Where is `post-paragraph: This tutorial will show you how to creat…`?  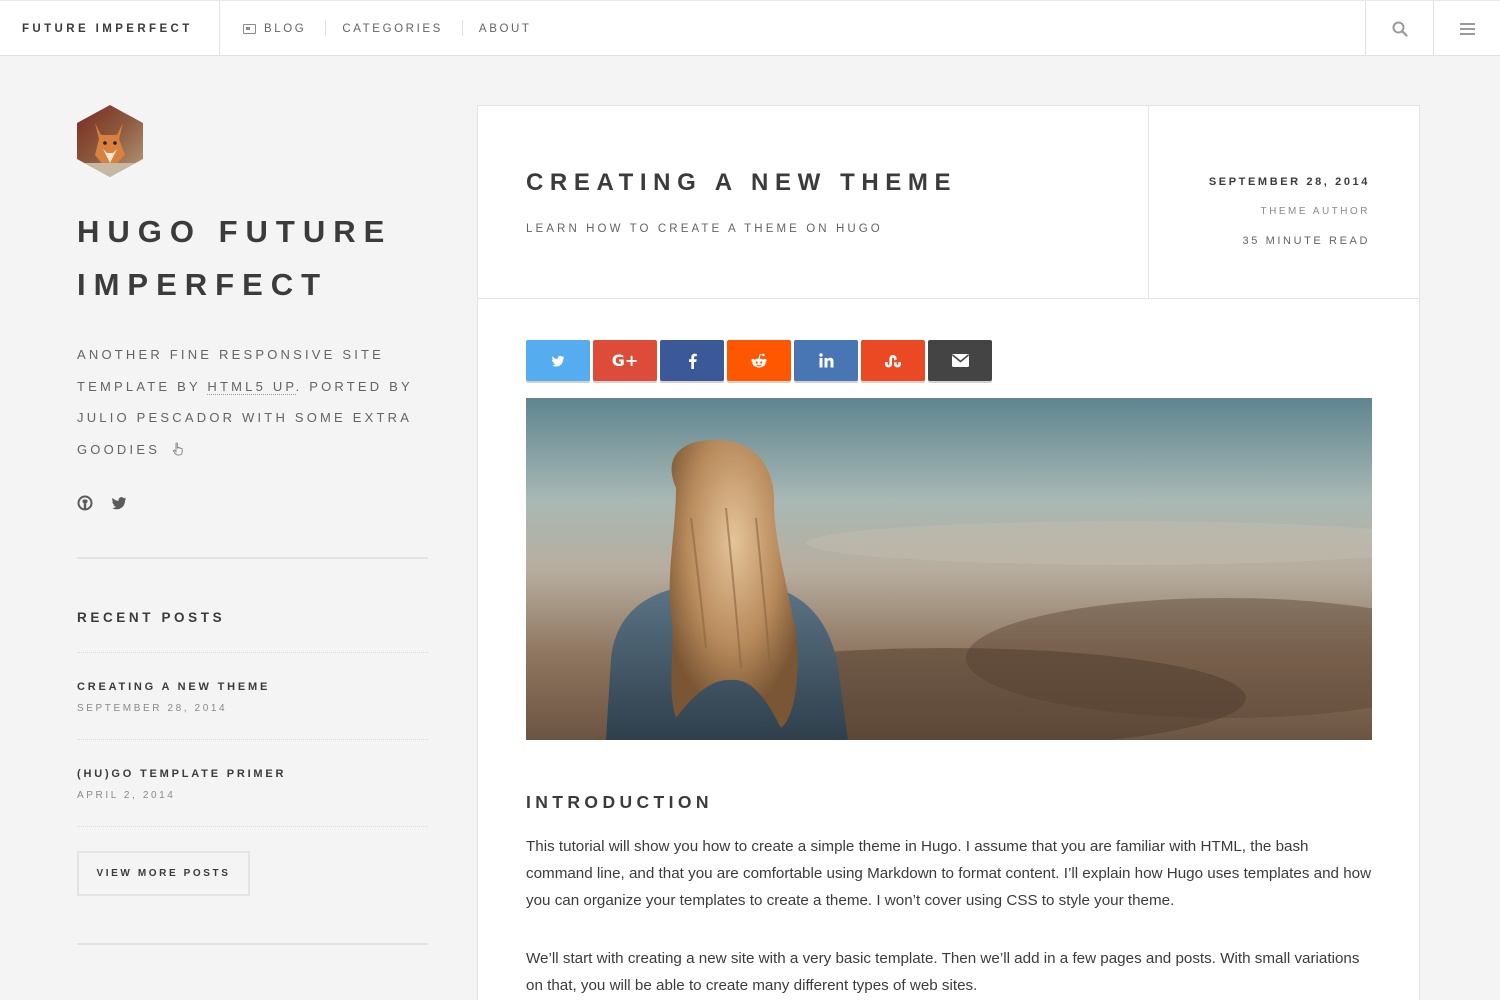 post-paragraph: This tutorial will show you how to creat… is located at coordinates (949, 873).